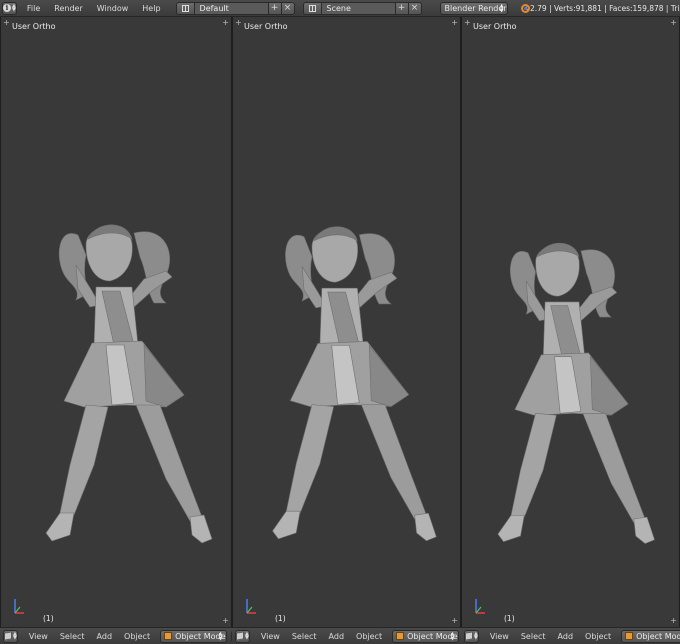 The image size is (680, 644). Describe the element at coordinates (7, 8) in the screenshot. I see `info-icon: i` at that location.